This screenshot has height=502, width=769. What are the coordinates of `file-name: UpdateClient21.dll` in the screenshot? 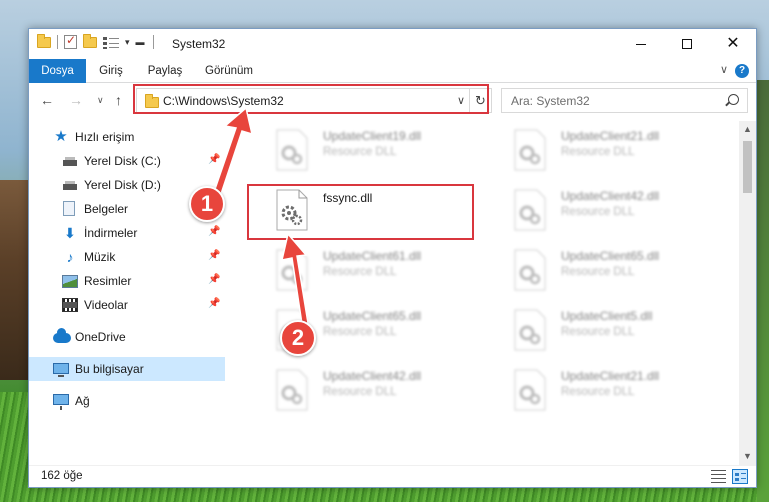 It's located at (610, 376).